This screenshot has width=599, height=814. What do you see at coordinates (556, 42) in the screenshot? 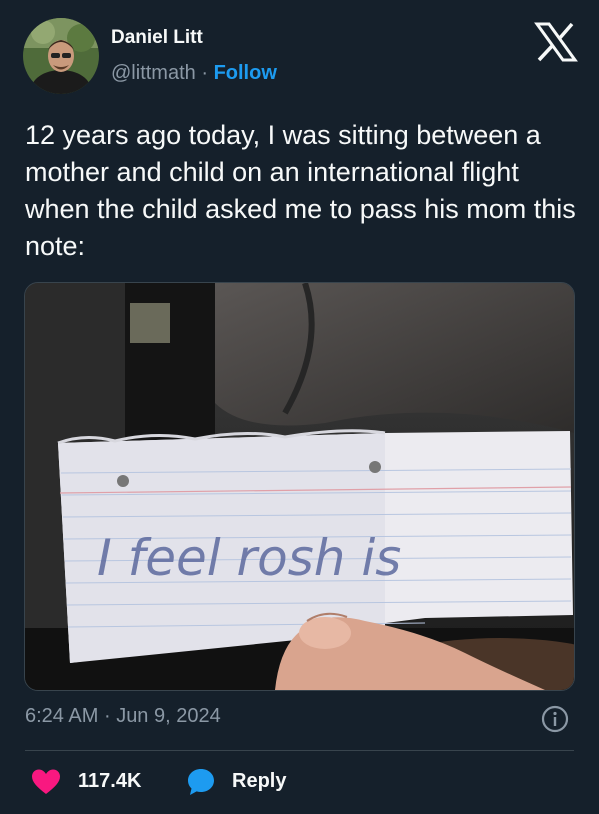
I see `x-logo-icon` at bounding box center [556, 42].